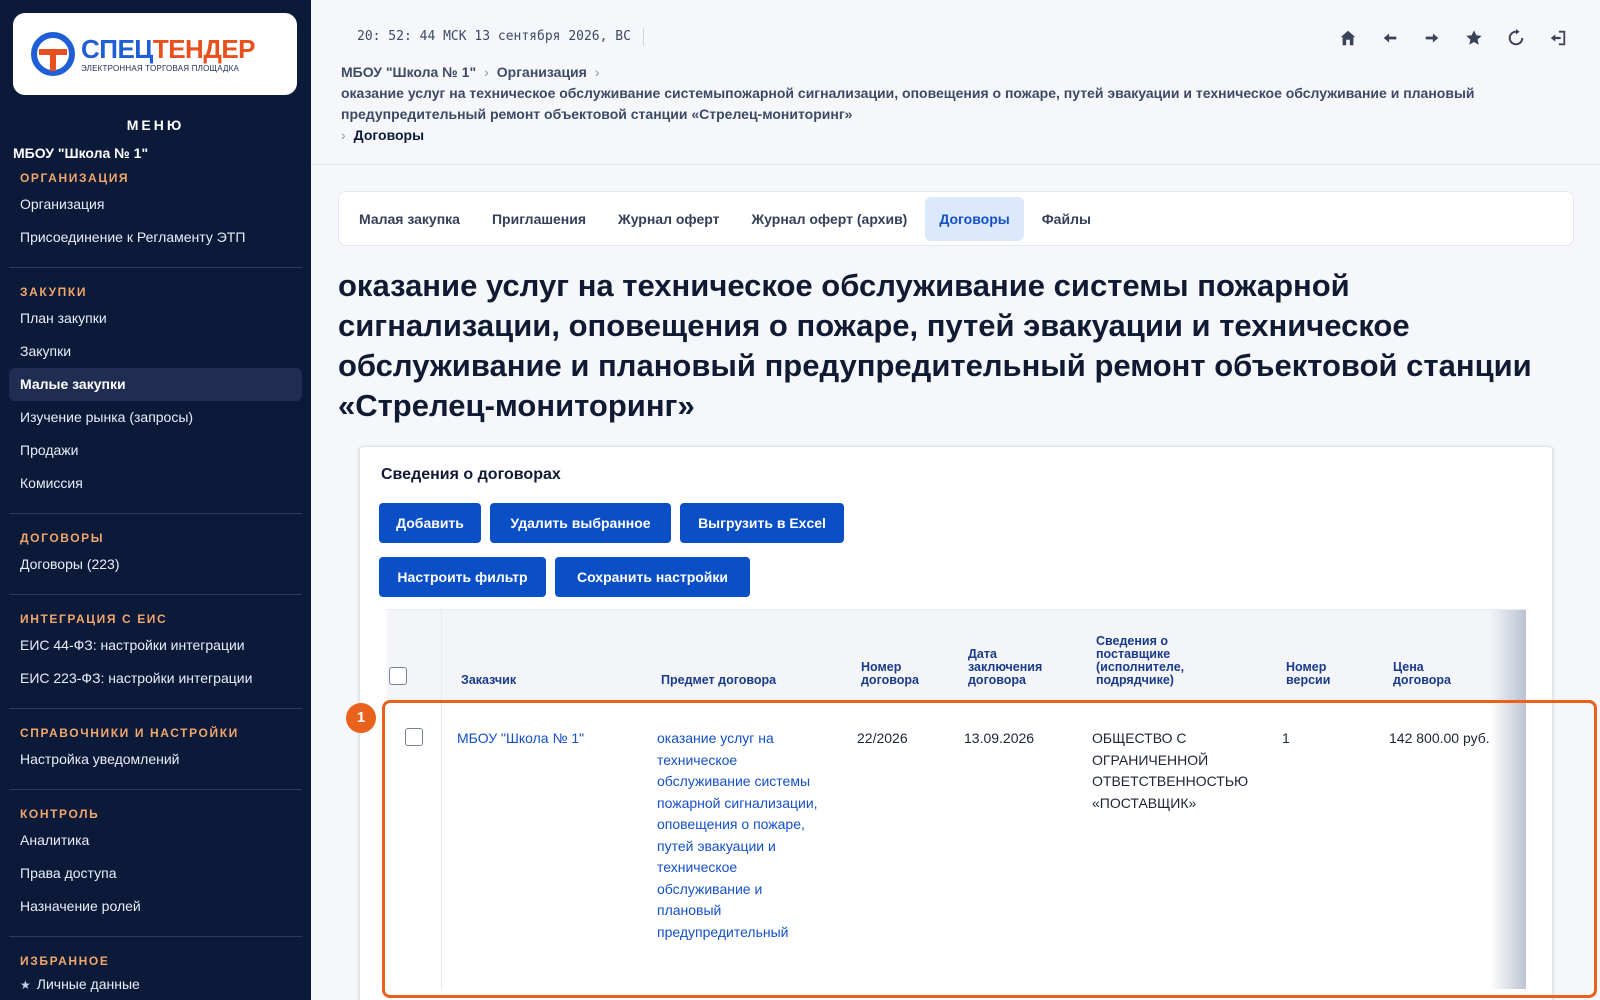 The width and height of the screenshot is (1600, 1000). Describe the element at coordinates (668, 219) in the screenshot. I see `tab-offers-log: Журнал оферт` at that location.